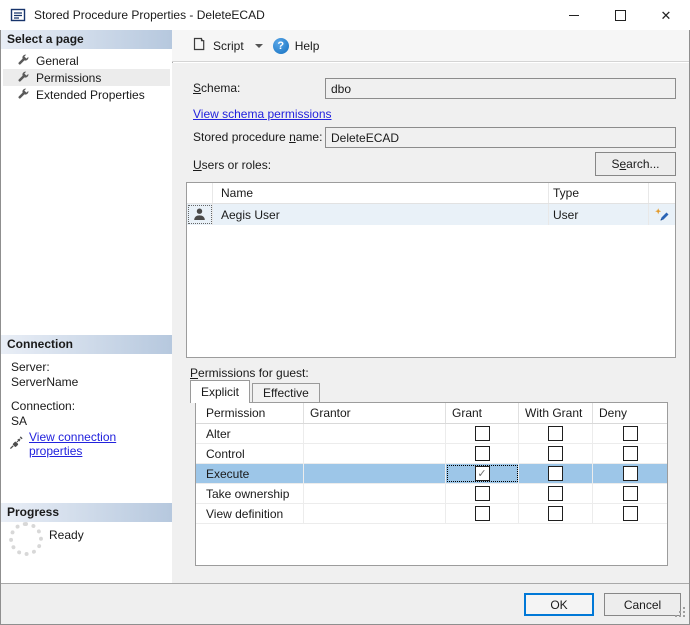 Image resolution: width=690 pixels, height=625 pixels. Describe the element at coordinates (44, 394) in the screenshot. I see `connection-info: Server: ServerName Connection: SA` at that location.